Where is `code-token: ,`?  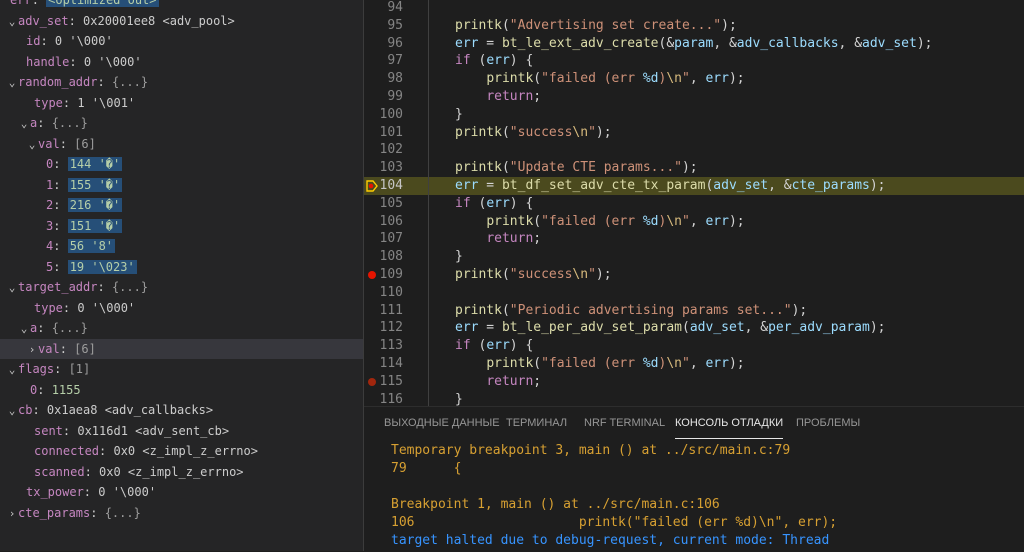
code-token: , is located at coordinates (697, 221).